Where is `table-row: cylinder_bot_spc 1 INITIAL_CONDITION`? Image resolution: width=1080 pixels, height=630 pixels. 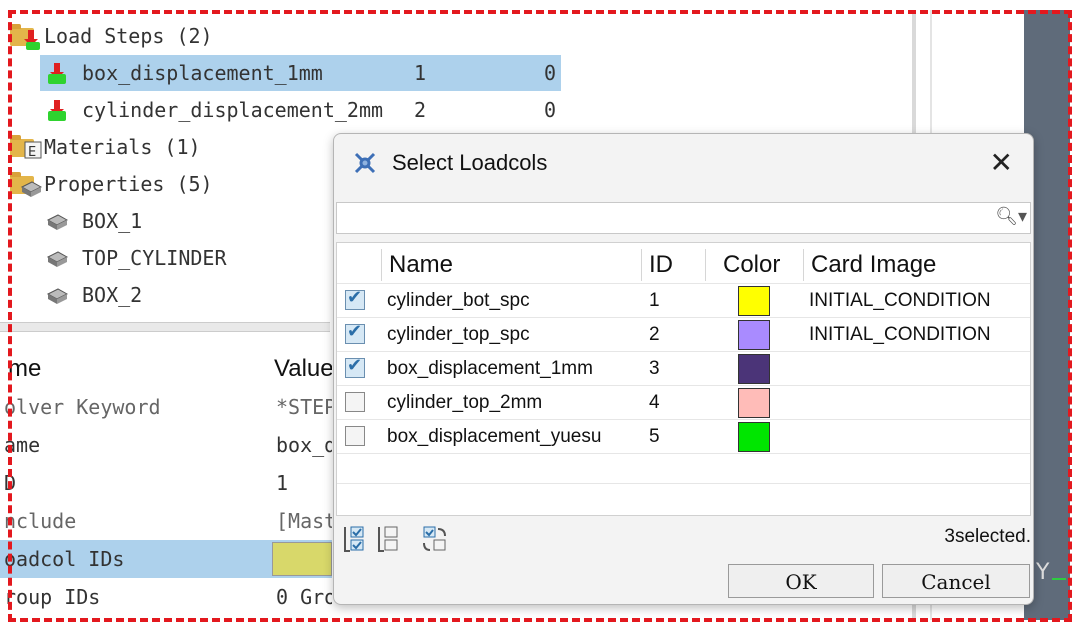 table-row: cylinder_bot_spc 1 INITIAL_CONDITION is located at coordinates (683, 300).